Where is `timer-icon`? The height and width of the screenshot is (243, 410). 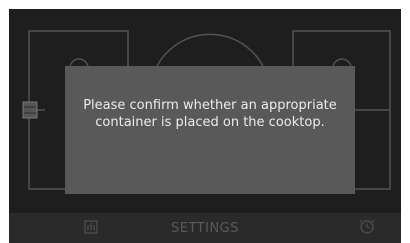
timer-icon is located at coordinates (367, 226).